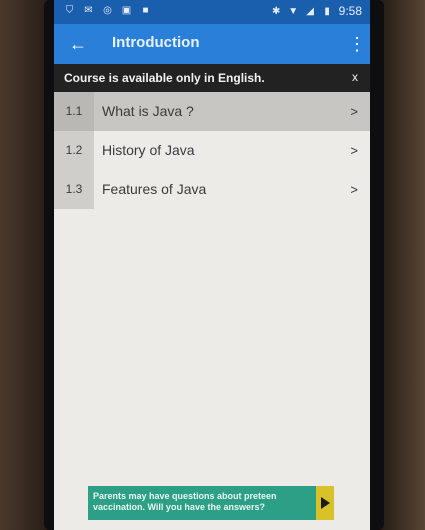  Describe the element at coordinates (310, 11) in the screenshot. I see `signal-icon: ◢` at that location.